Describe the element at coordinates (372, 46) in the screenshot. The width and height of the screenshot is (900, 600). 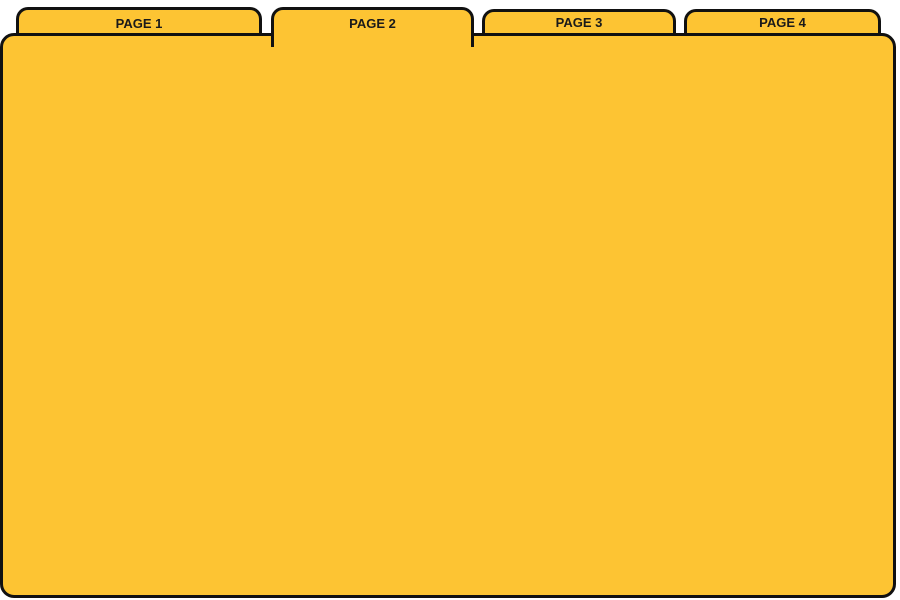
I see `active-tab-connector` at that location.